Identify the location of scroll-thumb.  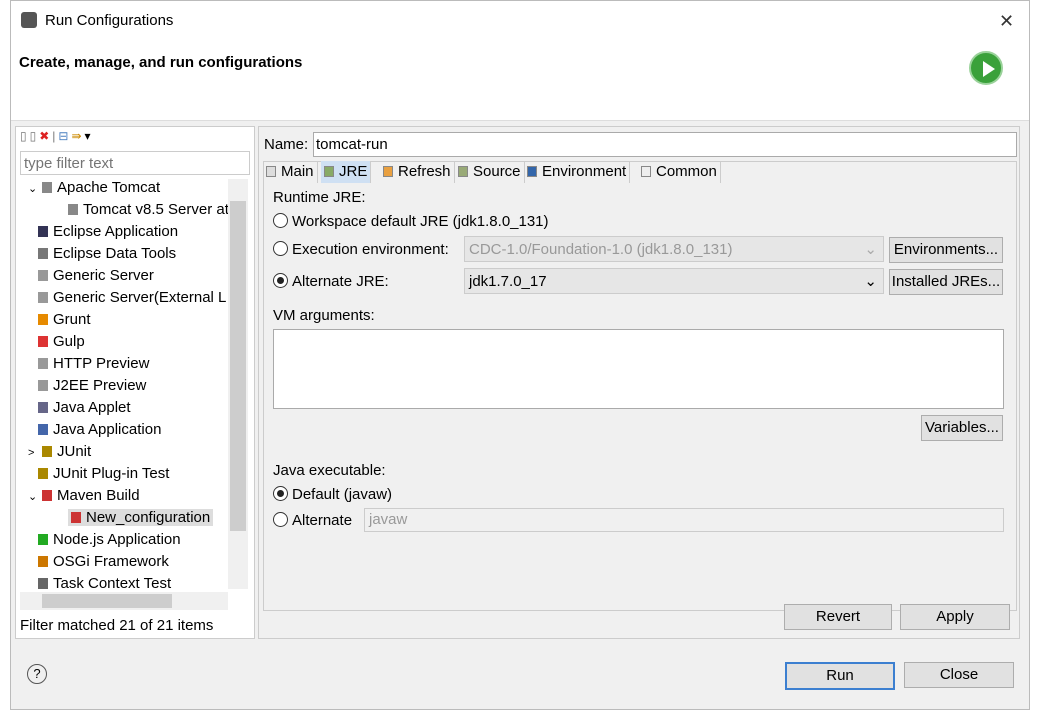
(238, 366).